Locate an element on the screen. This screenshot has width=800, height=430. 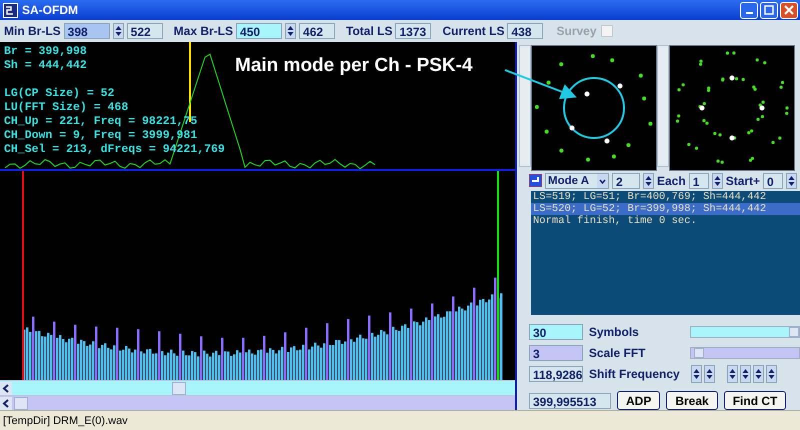
param-field: 30 is located at coordinates (556, 332).